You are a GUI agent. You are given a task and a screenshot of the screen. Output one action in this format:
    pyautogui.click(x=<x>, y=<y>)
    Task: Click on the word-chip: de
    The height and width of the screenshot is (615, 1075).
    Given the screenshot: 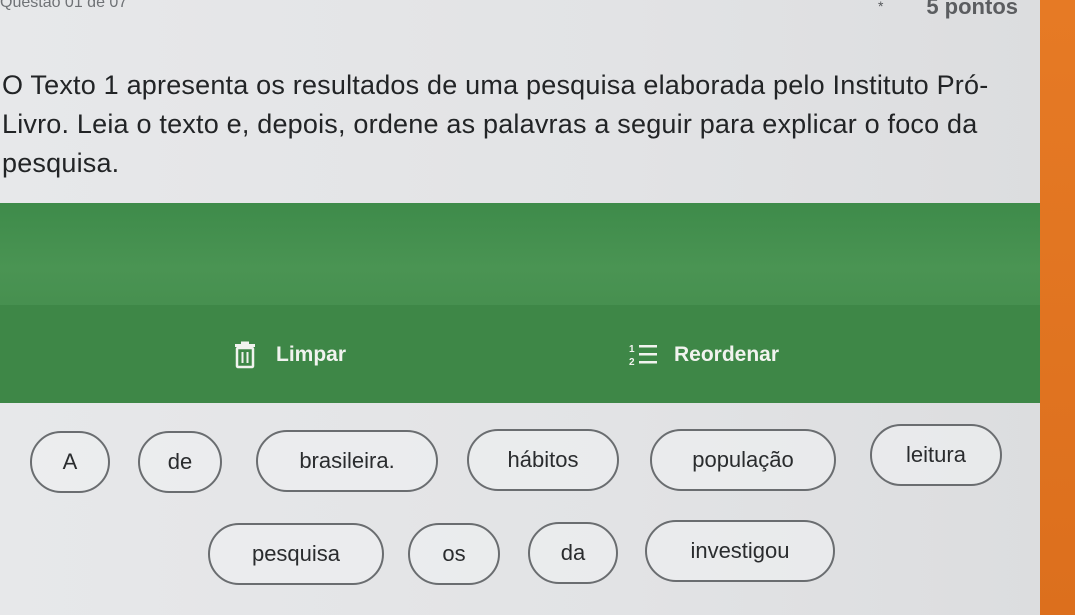 What is the action you would take?
    pyautogui.click(x=180, y=462)
    